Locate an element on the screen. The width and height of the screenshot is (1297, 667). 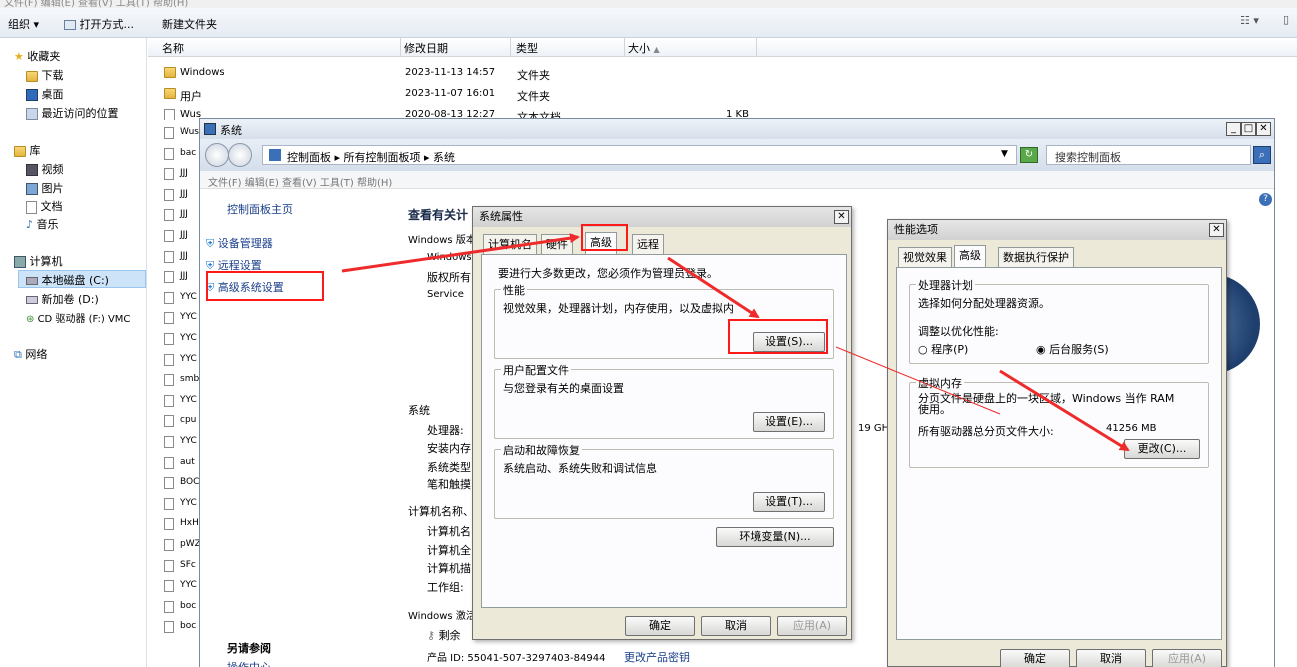
arrow-to-perf-options is located at coordinates (918, 380).